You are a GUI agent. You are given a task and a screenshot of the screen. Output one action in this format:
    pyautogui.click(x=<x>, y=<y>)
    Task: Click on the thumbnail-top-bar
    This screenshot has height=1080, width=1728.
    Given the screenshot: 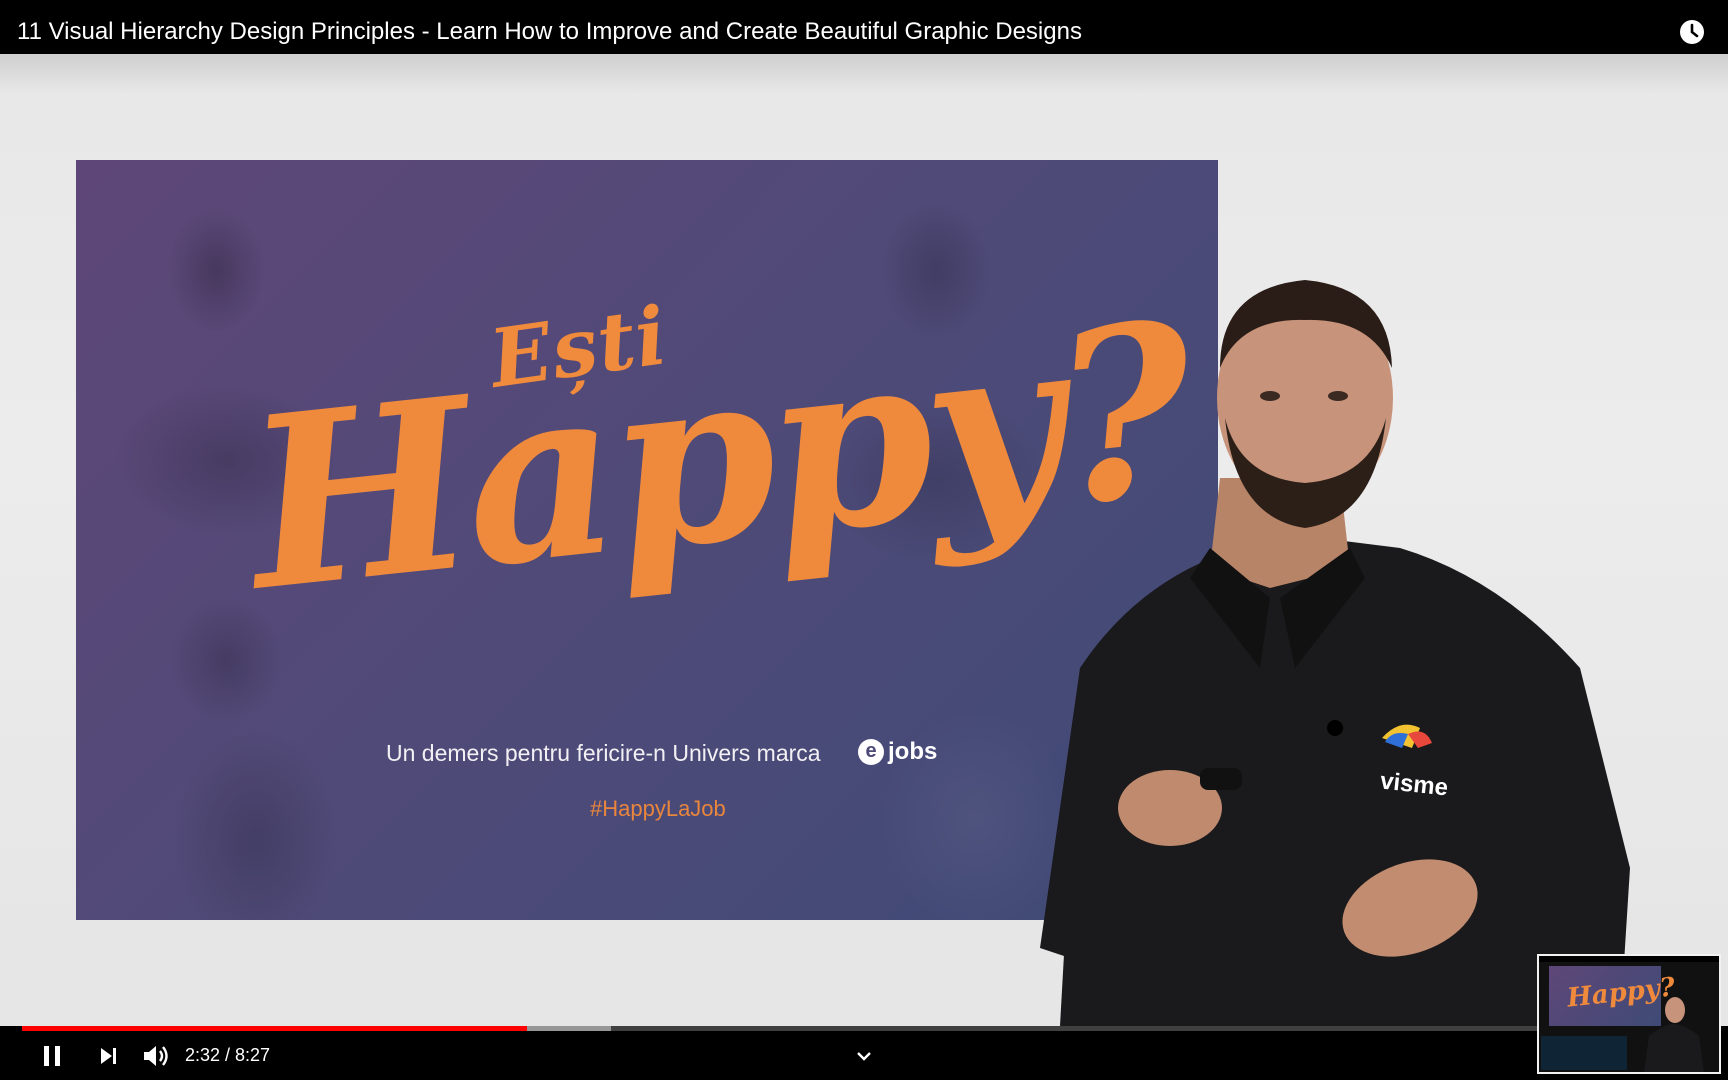 What is the action you would take?
    pyautogui.click(x=1629, y=959)
    